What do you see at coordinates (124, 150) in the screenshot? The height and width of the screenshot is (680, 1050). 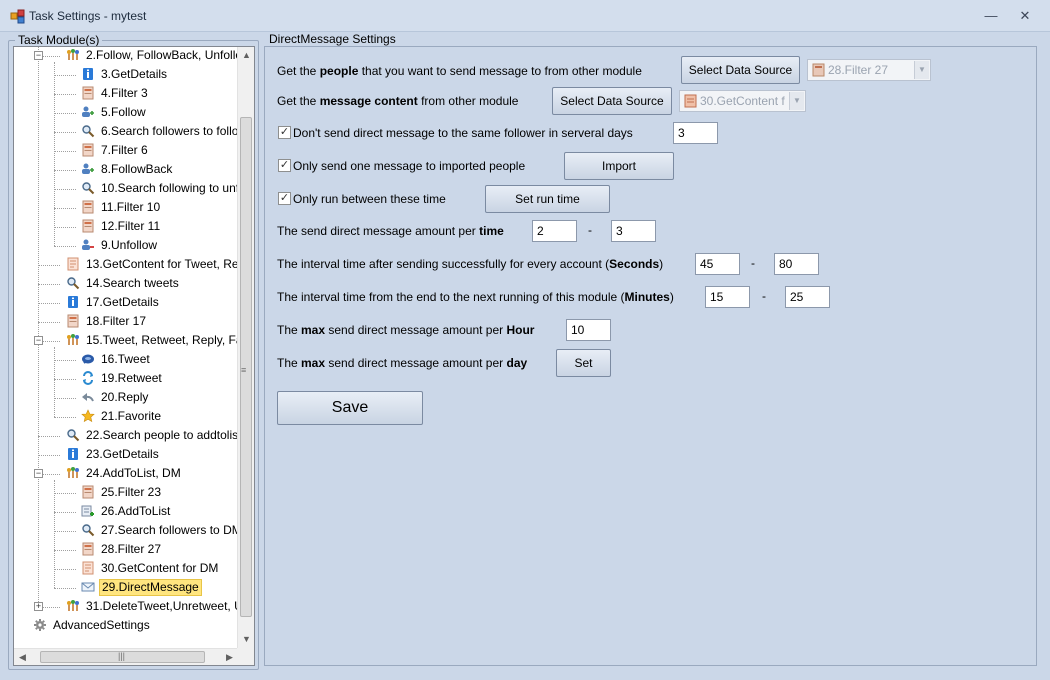 I see `tree-item-label: 7.Filter 6` at bounding box center [124, 150].